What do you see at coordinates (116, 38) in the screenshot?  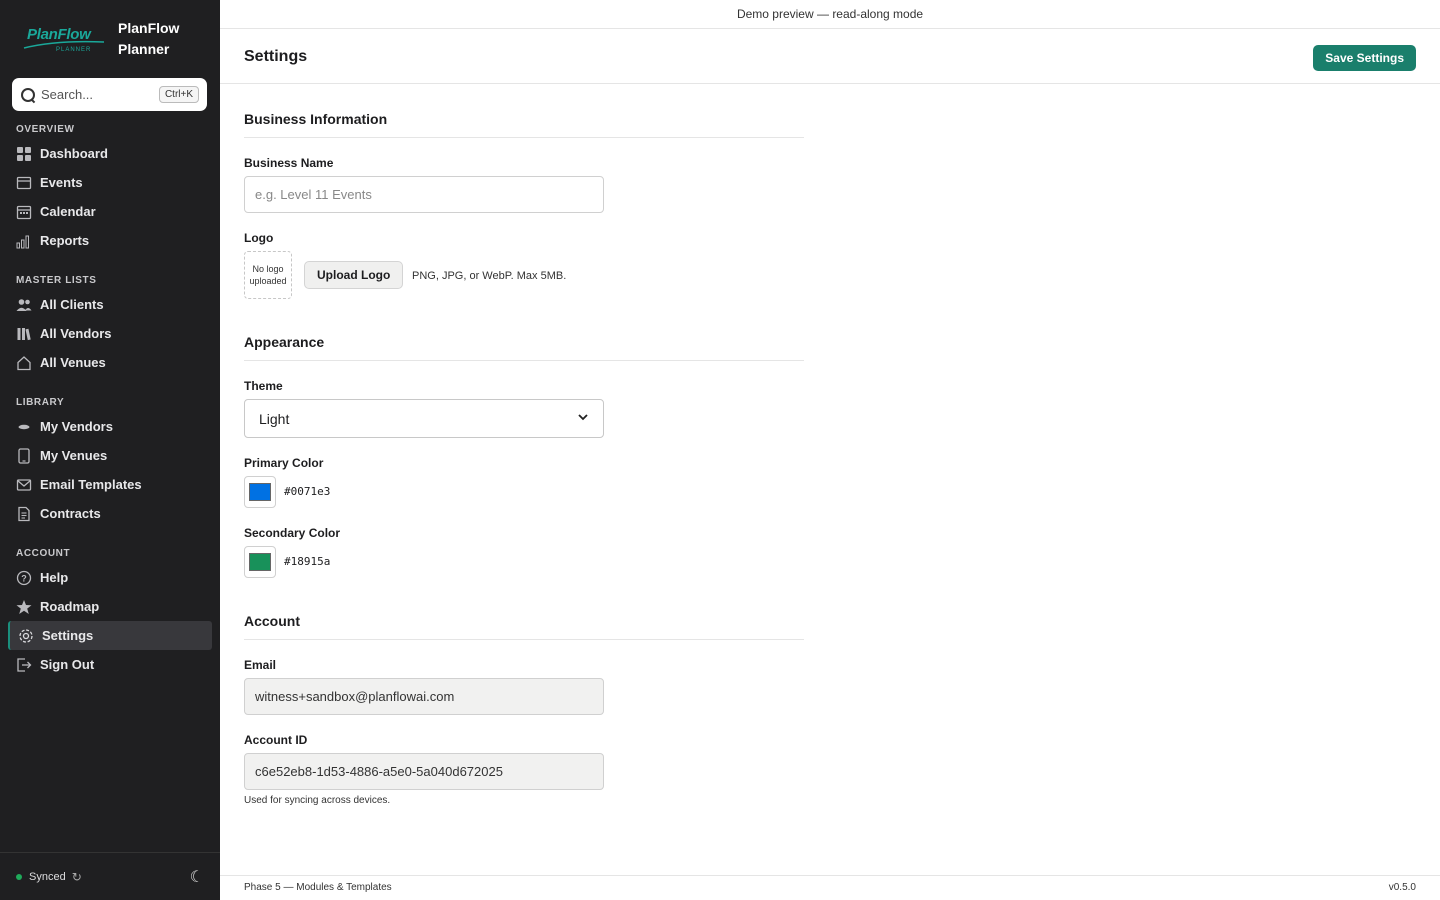 I see `brand: PlanFlow PLANNER PlanFlow Planner` at bounding box center [116, 38].